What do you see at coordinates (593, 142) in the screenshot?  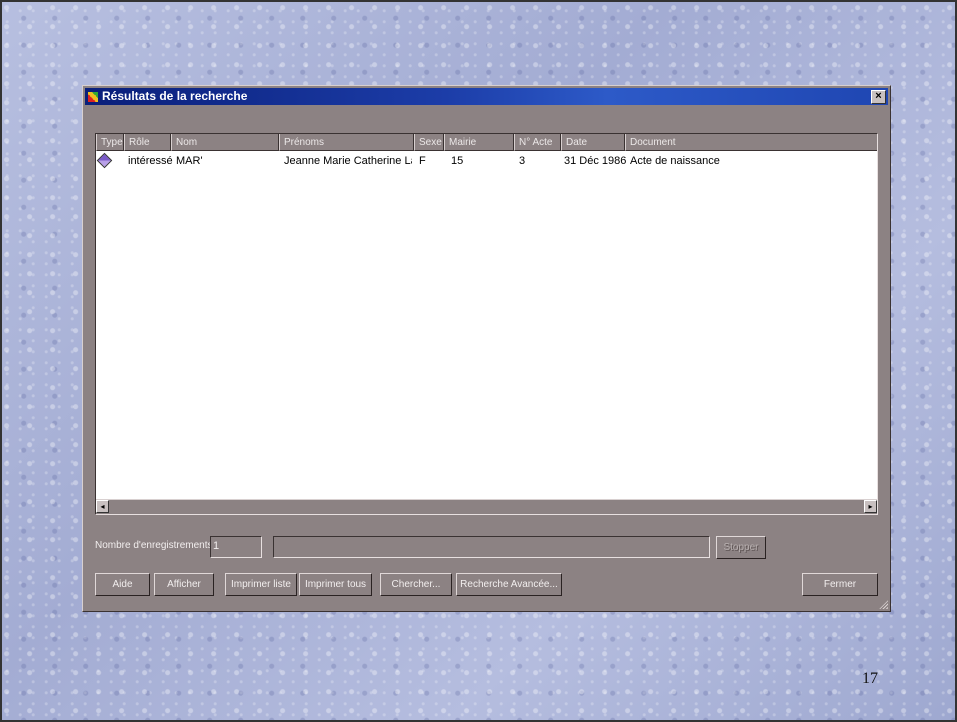 I see `column-header-date: Date` at bounding box center [593, 142].